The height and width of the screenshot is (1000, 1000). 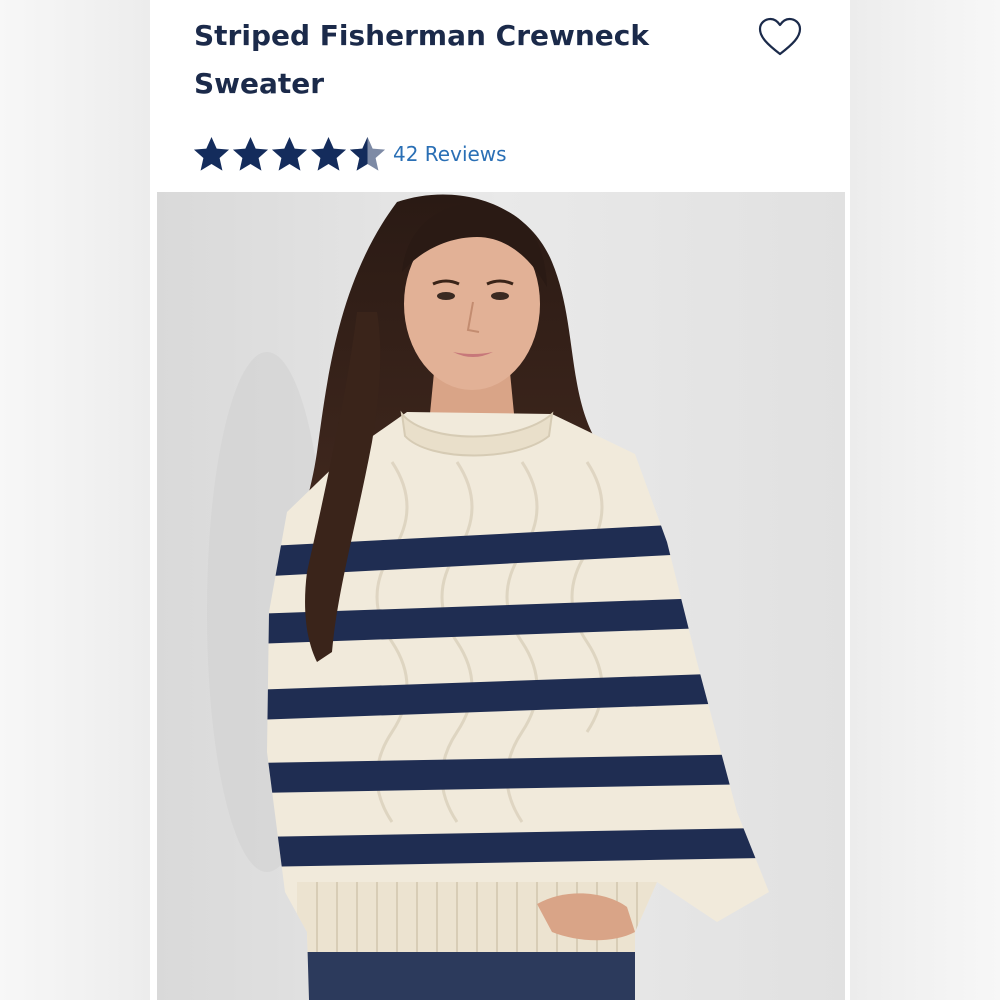 I want to click on half-star-icon, so click(x=367, y=153).